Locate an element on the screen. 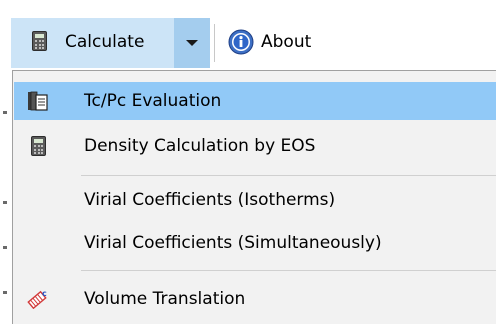 Image resolution: width=496 pixels, height=324 pixels. menu-item-label: Virial Coefficients (Isotherms) is located at coordinates (210, 200).